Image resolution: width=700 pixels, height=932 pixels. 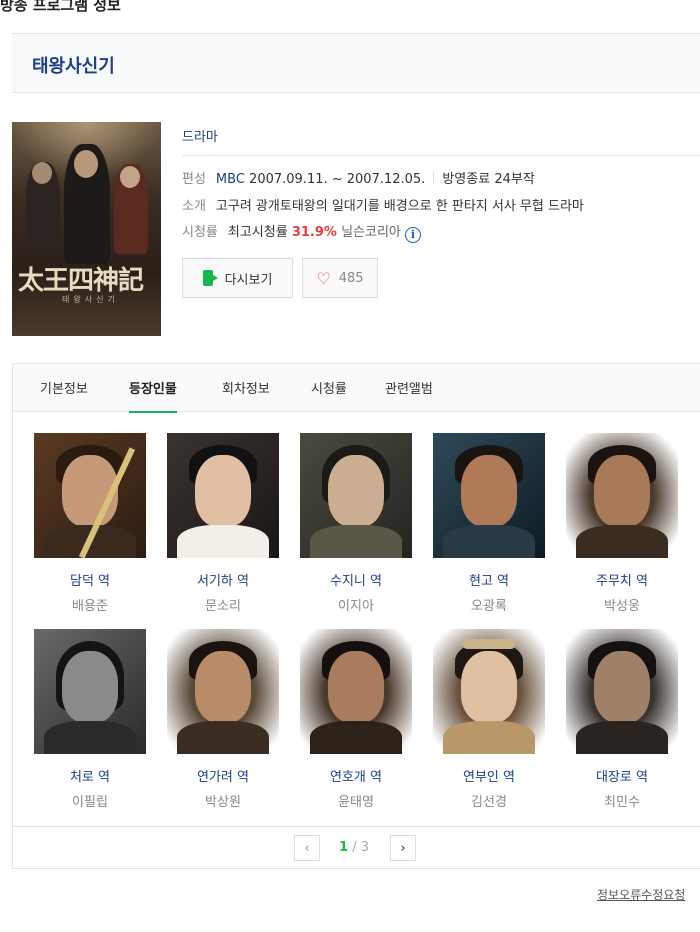 What do you see at coordinates (248, 280) in the screenshot?
I see `replay-button-label: 다시보기` at bounding box center [248, 280].